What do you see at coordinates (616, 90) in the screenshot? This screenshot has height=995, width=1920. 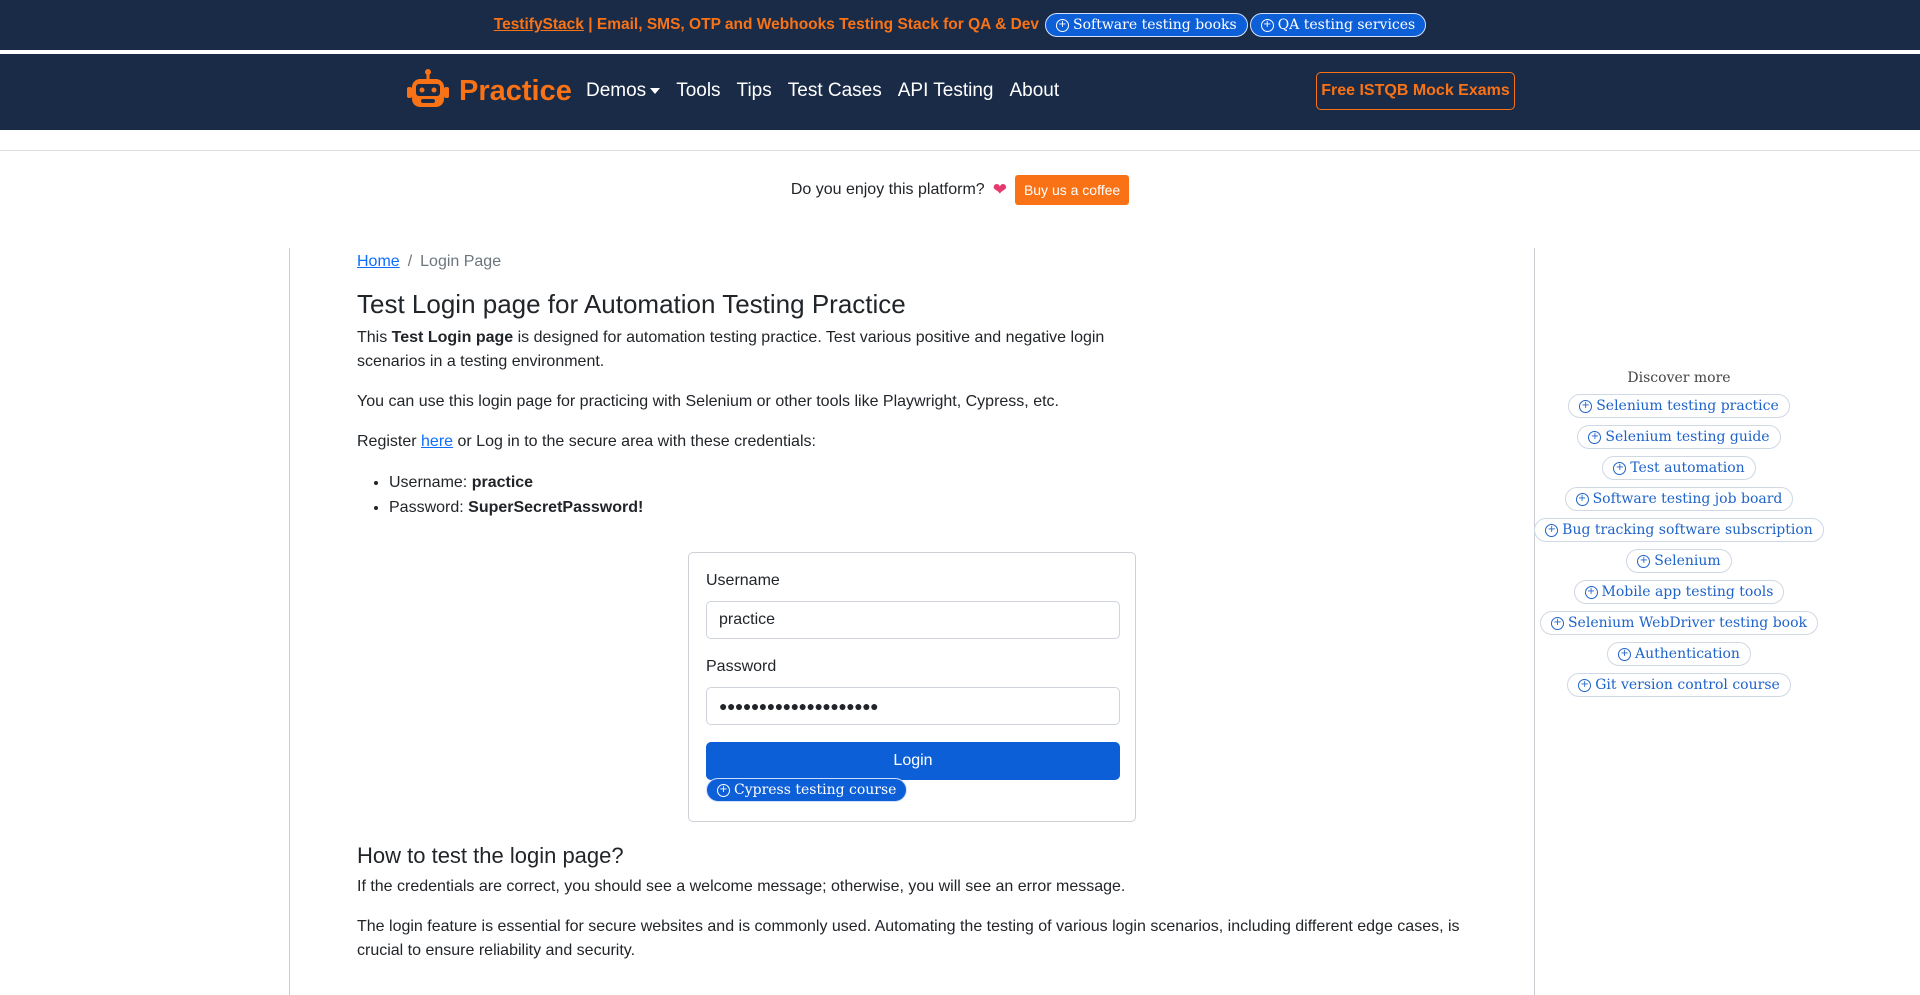 I see `nav-label: Demos` at bounding box center [616, 90].